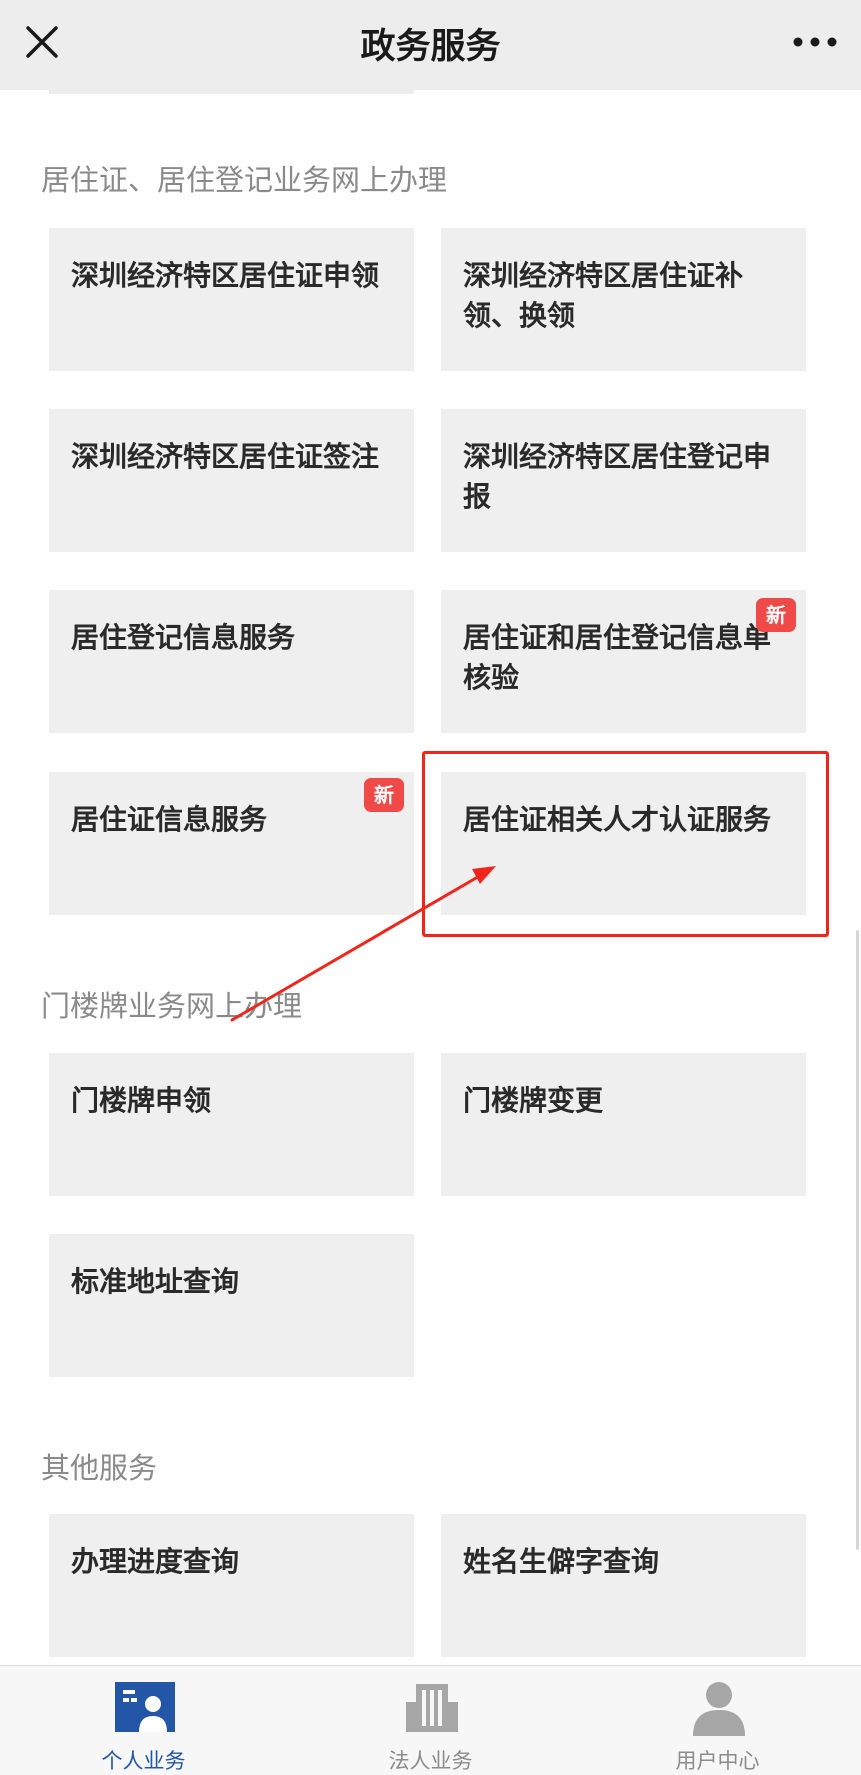 Image resolution: width=861 pixels, height=1775 pixels. Describe the element at coordinates (533, 1100) in the screenshot. I see `service-card-label: 门楼牌变更` at that location.